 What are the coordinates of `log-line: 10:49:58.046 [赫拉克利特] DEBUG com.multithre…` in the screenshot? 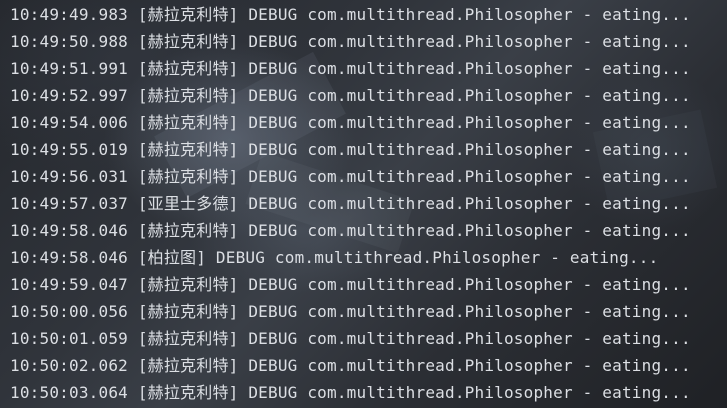 It's located at (350, 230).